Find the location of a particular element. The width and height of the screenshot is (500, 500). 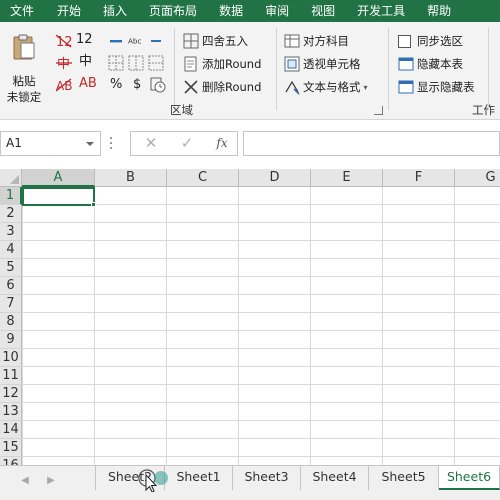

round-half-up-button: 四舍五入 is located at coordinates (215, 41).